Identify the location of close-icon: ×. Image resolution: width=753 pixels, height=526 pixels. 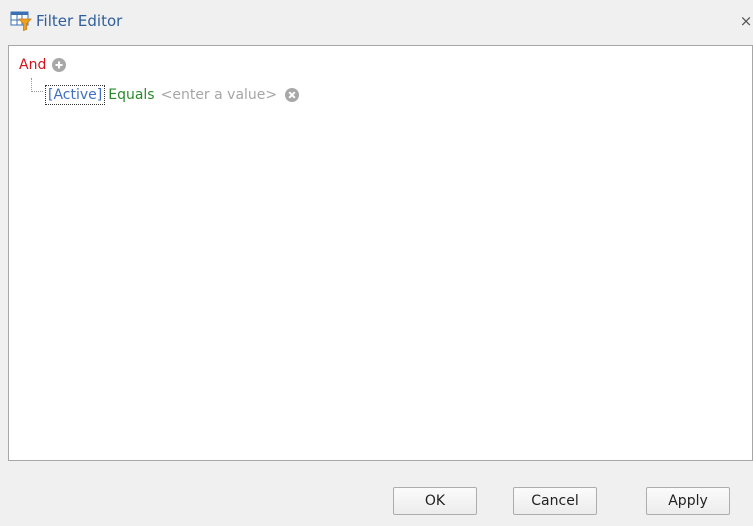
(746, 21).